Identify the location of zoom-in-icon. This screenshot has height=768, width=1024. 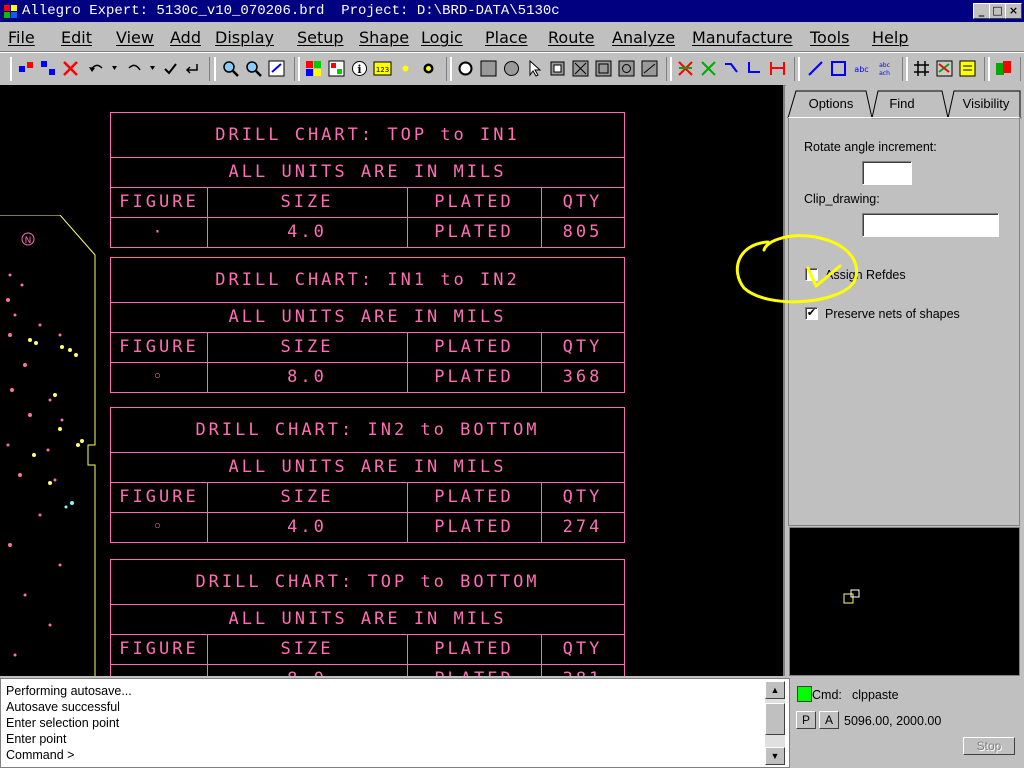
(230, 68).